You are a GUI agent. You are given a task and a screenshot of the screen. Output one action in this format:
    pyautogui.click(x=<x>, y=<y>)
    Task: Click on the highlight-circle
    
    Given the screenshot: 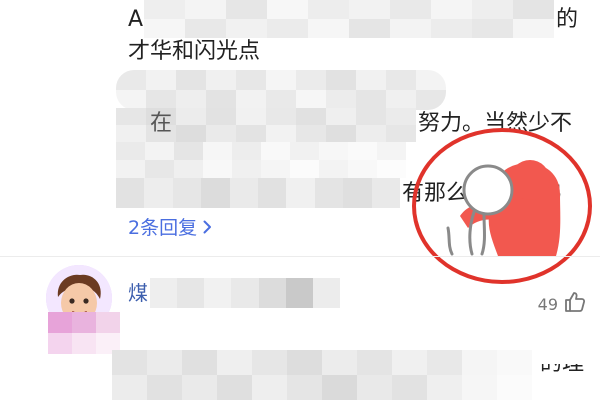 What is the action you would take?
    pyautogui.click(x=502, y=206)
    